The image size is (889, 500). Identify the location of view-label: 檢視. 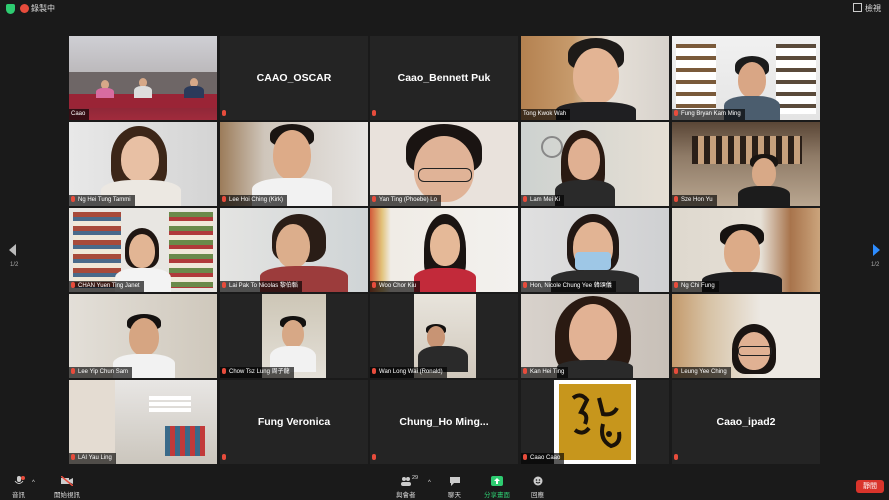
(873, 8).